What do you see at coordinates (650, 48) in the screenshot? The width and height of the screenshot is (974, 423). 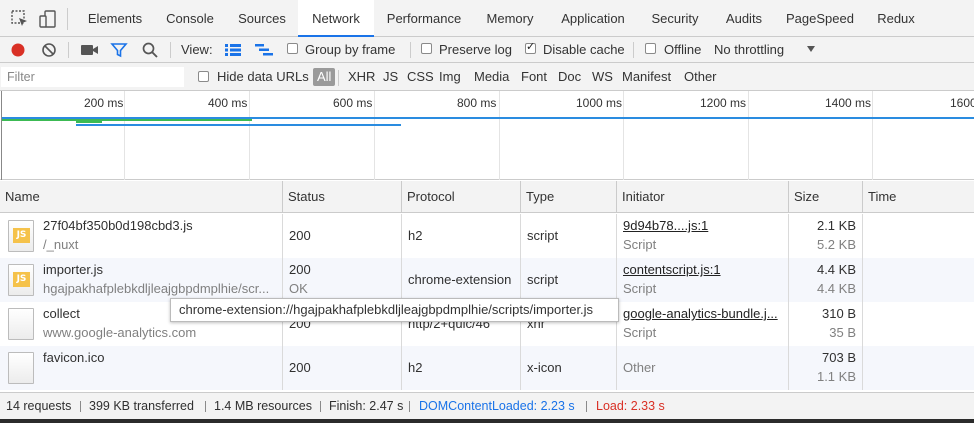 I see `offline-checkbox` at bounding box center [650, 48].